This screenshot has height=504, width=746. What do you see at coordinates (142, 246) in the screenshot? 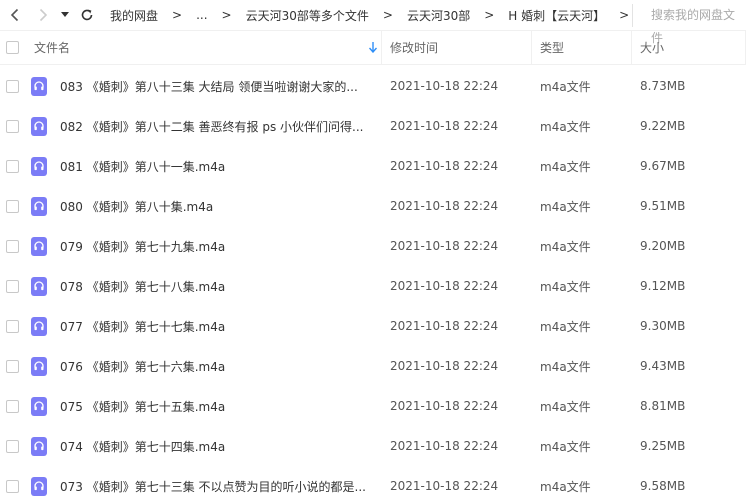
I see `file-name: 079 《婚刺》第七十九集.m4a` at bounding box center [142, 246].